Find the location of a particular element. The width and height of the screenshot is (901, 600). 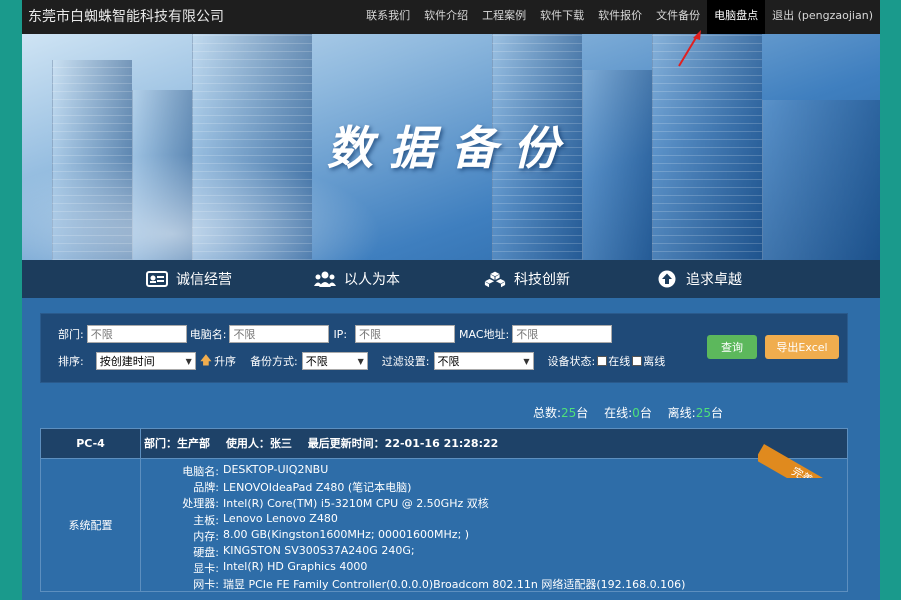

dept-label: 部门: is located at coordinates (71, 334).